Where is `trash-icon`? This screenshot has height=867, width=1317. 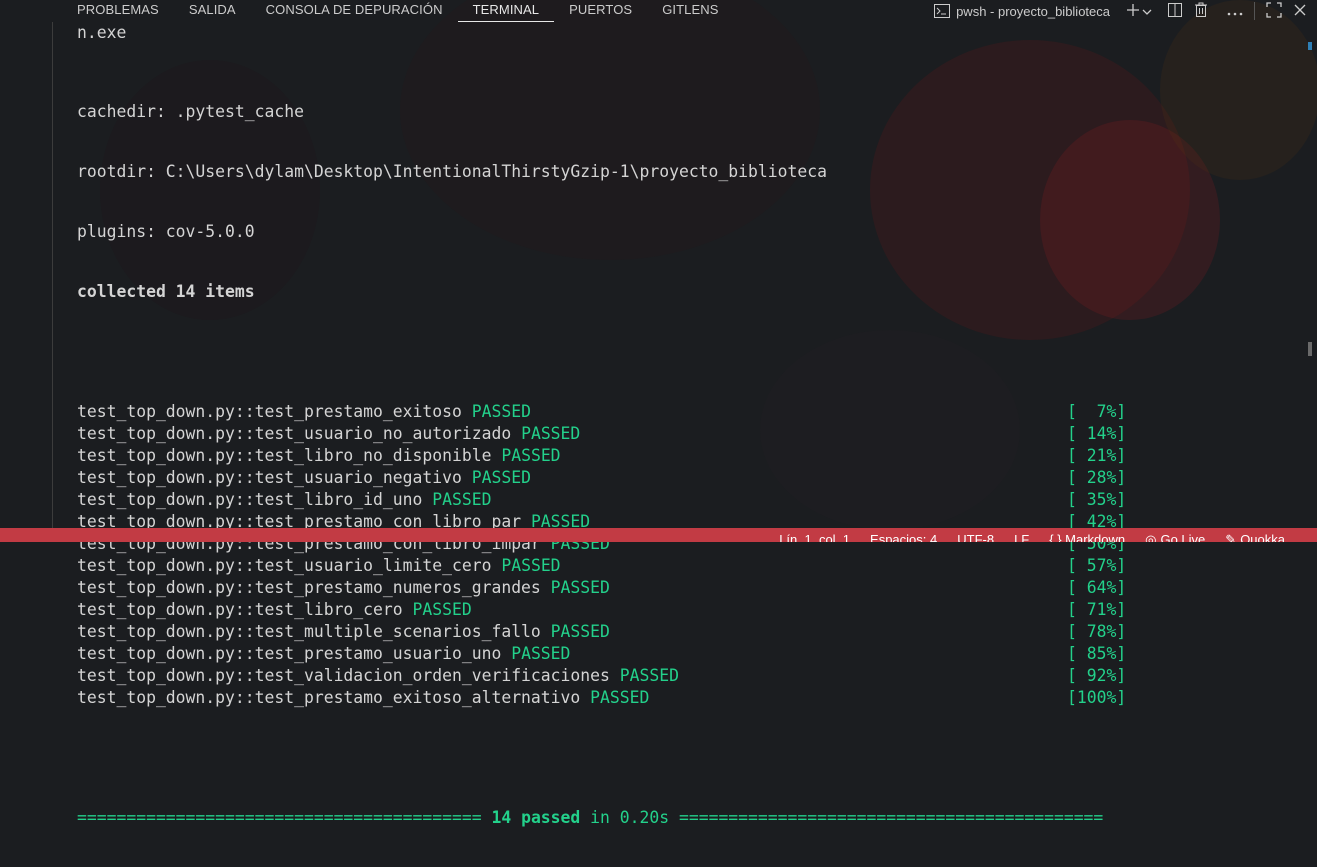 trash-icon is located at coordinates (1201, 11).